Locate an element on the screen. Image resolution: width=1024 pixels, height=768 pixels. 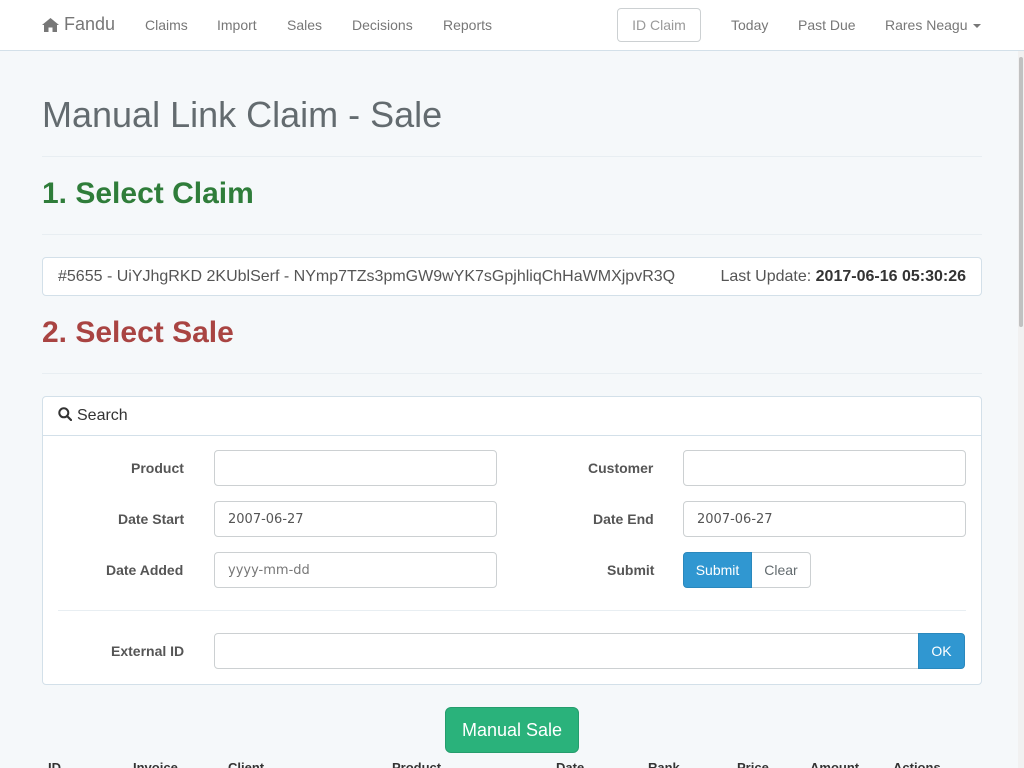
nav-past-due: Past Due is located at coordinates (827, 25).